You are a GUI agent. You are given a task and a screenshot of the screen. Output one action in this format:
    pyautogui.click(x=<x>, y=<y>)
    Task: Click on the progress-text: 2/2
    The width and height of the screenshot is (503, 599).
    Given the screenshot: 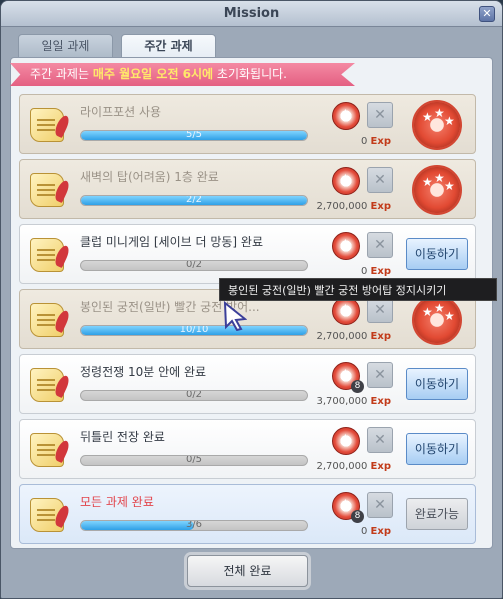 What is the action you would take?
    pyautogui.click(x=194, y=200)
    